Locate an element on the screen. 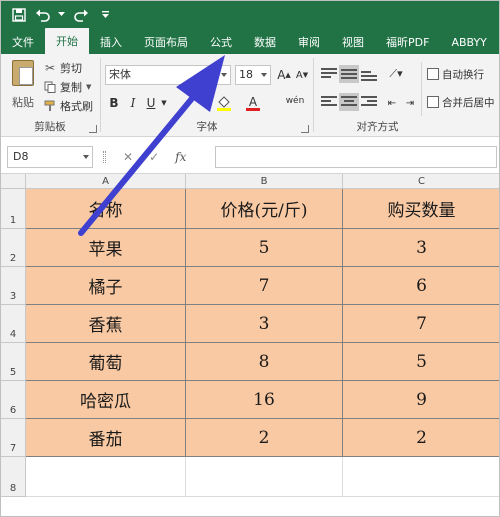 This screenshot has width=500, height=517. italic-button: I is located at coordinates (133, 103).